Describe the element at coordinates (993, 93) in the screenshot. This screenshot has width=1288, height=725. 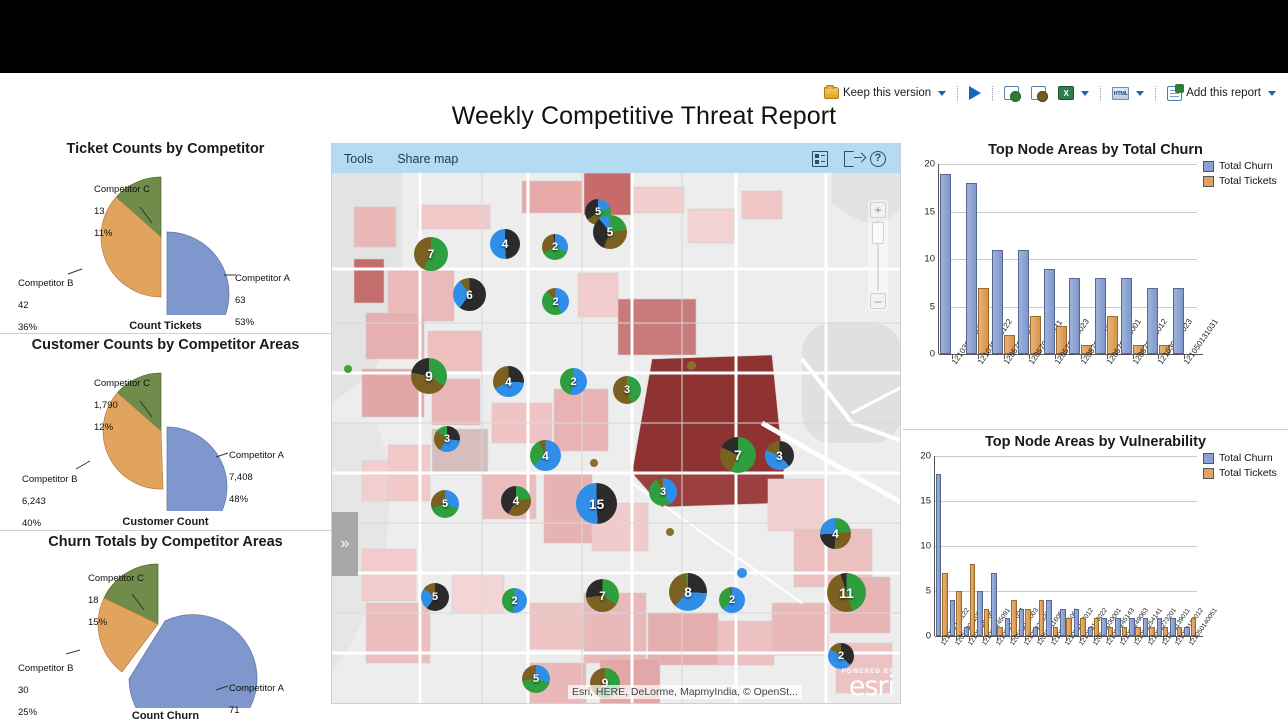
I see `toolbar-separator` at that location.